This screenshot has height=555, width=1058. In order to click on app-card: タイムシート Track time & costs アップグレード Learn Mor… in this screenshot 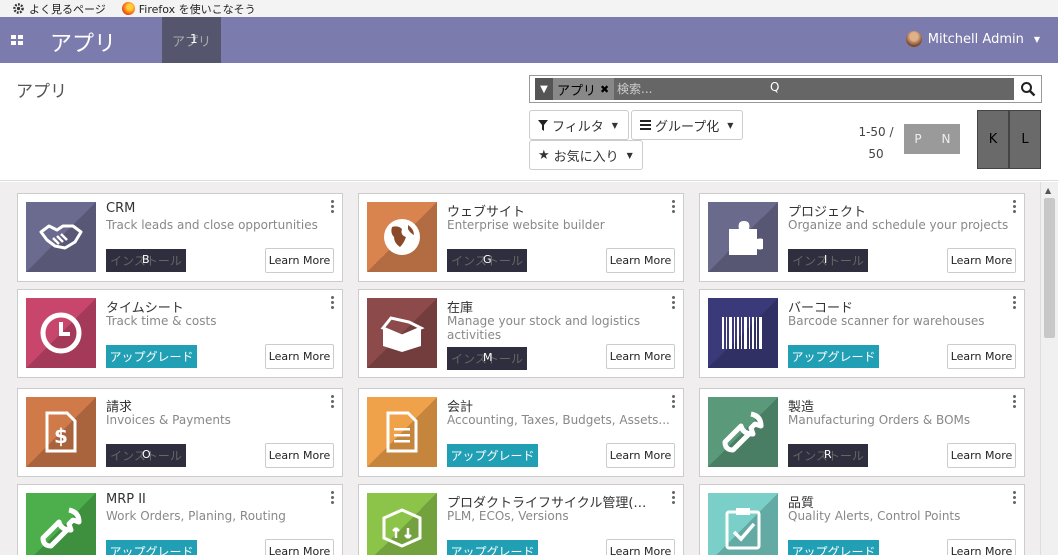, I will do `click(180, 333)`.